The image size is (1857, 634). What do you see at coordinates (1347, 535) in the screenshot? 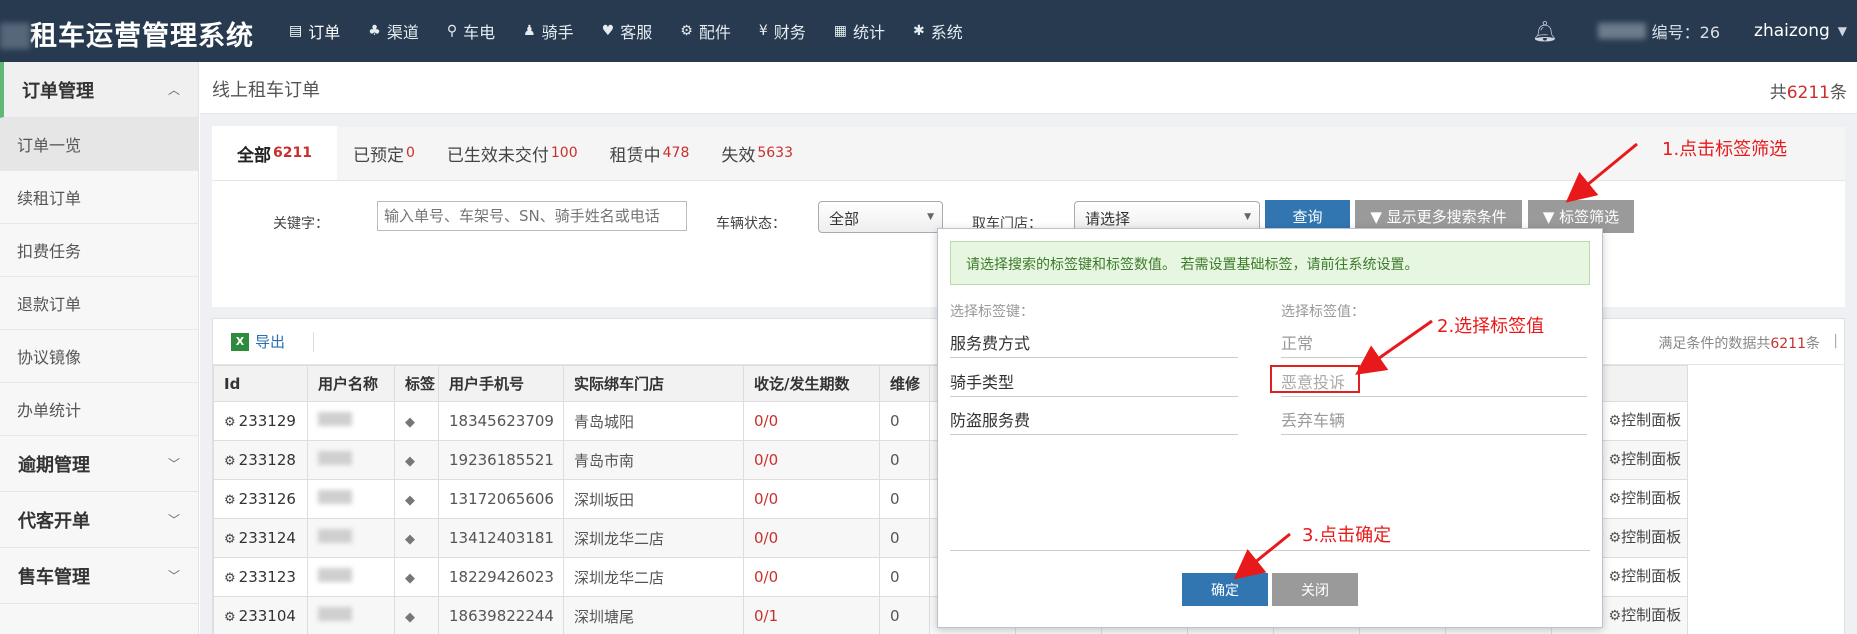
I see `annotation-step3: 3.点击确定` at bounding box center [1347, 535].